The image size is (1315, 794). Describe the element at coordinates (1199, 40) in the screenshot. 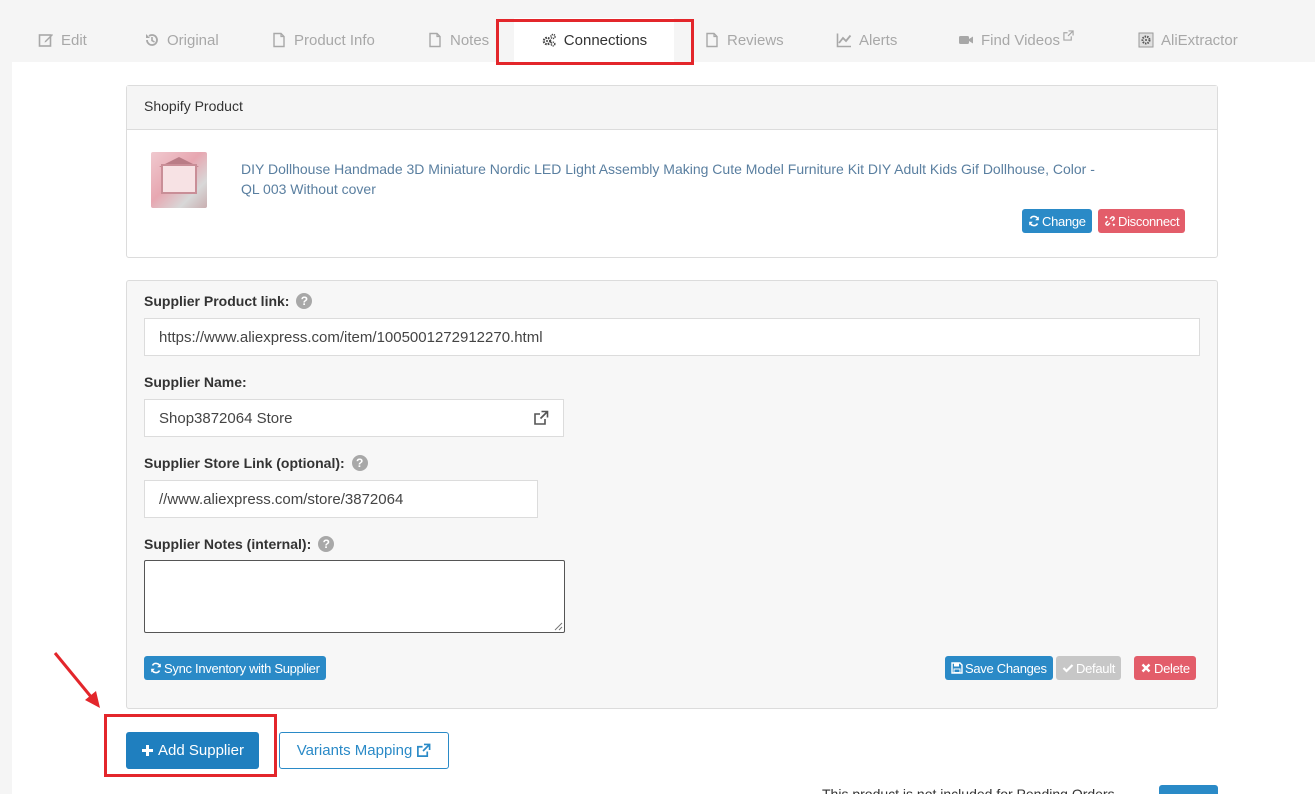

I see `tab-label: AliExtractor` at that location.